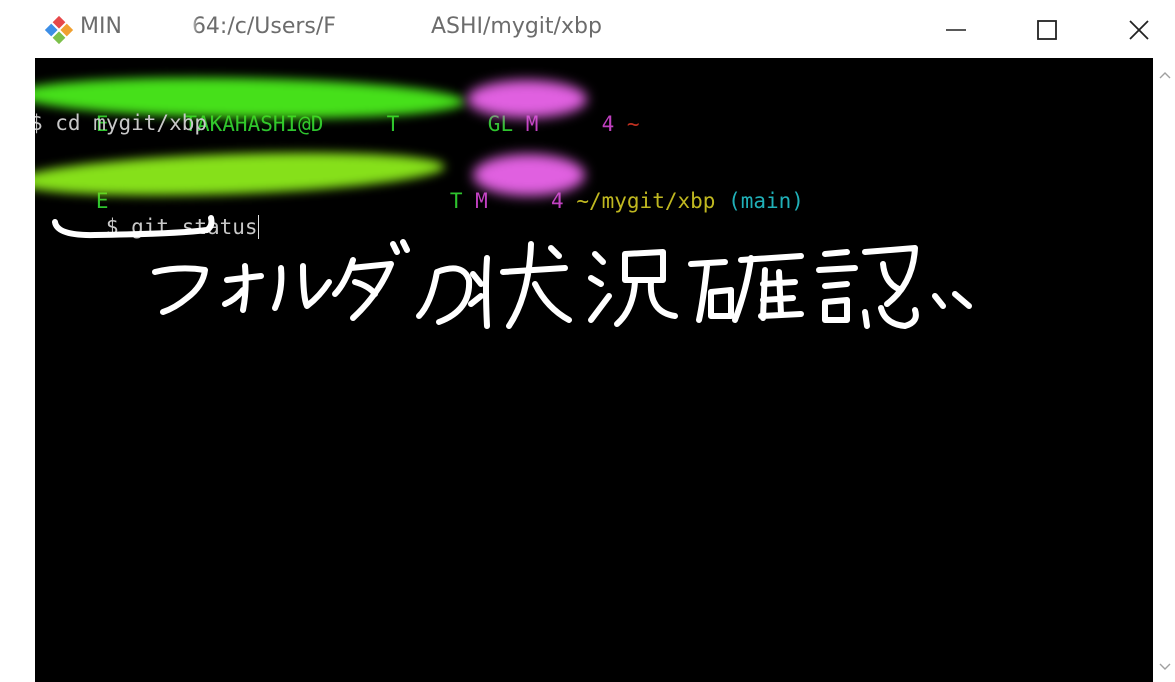 The width and height of the screenshot is (1175, 682). I want to click on maximize-icon, so click(1047, 30).